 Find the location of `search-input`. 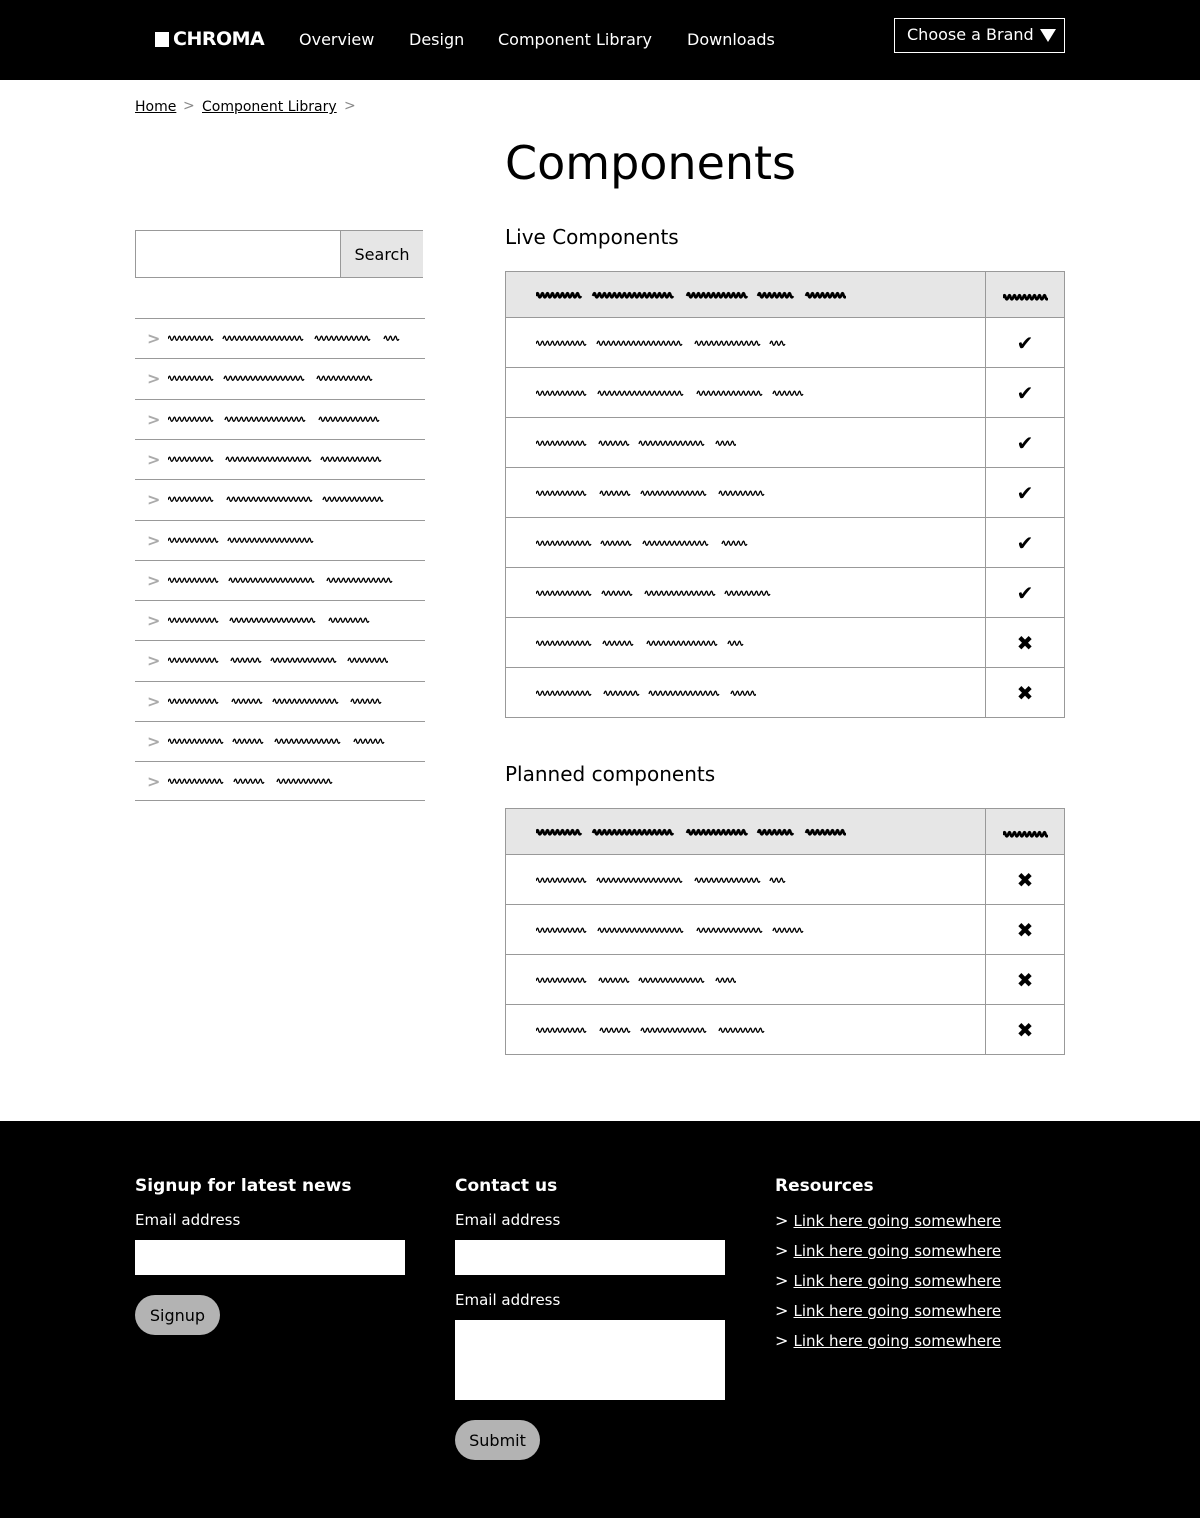

search-input is located at coordinates (238, 254).